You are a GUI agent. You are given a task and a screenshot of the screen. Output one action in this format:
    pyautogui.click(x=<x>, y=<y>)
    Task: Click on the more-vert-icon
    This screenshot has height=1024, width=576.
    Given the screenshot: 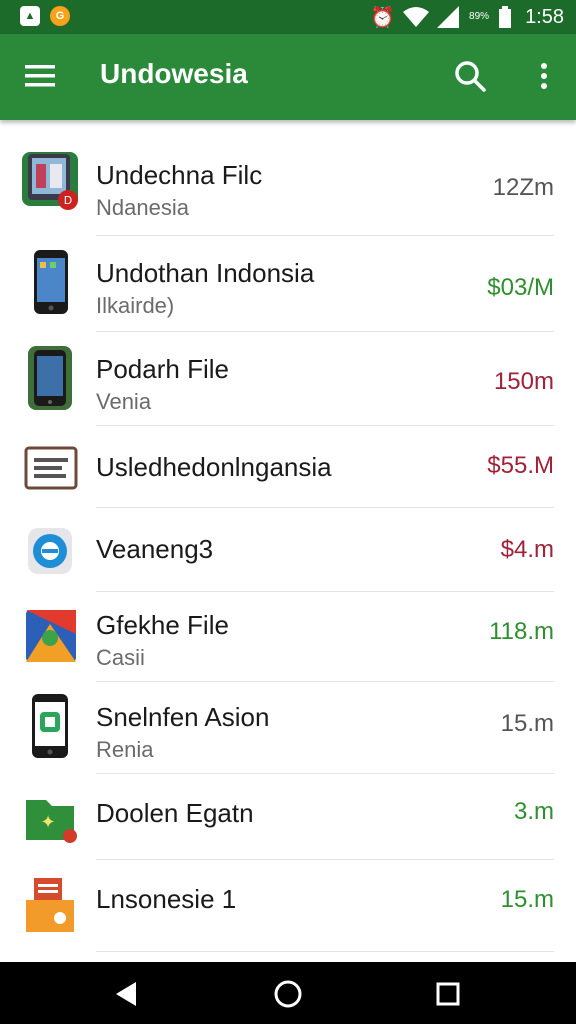 What is the action you would take?
    pyautogui.click(x=544, y=76)
    